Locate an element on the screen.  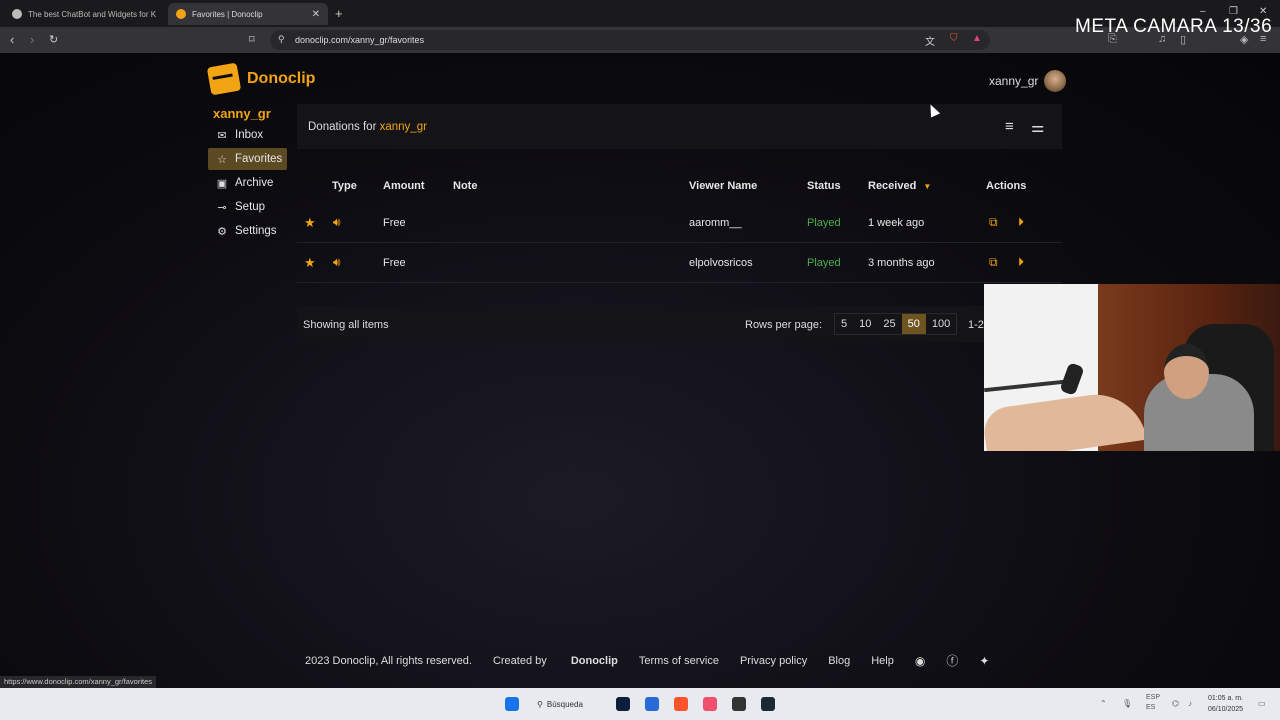
rows-option-10: 10 is located at coordinates (865, 324).